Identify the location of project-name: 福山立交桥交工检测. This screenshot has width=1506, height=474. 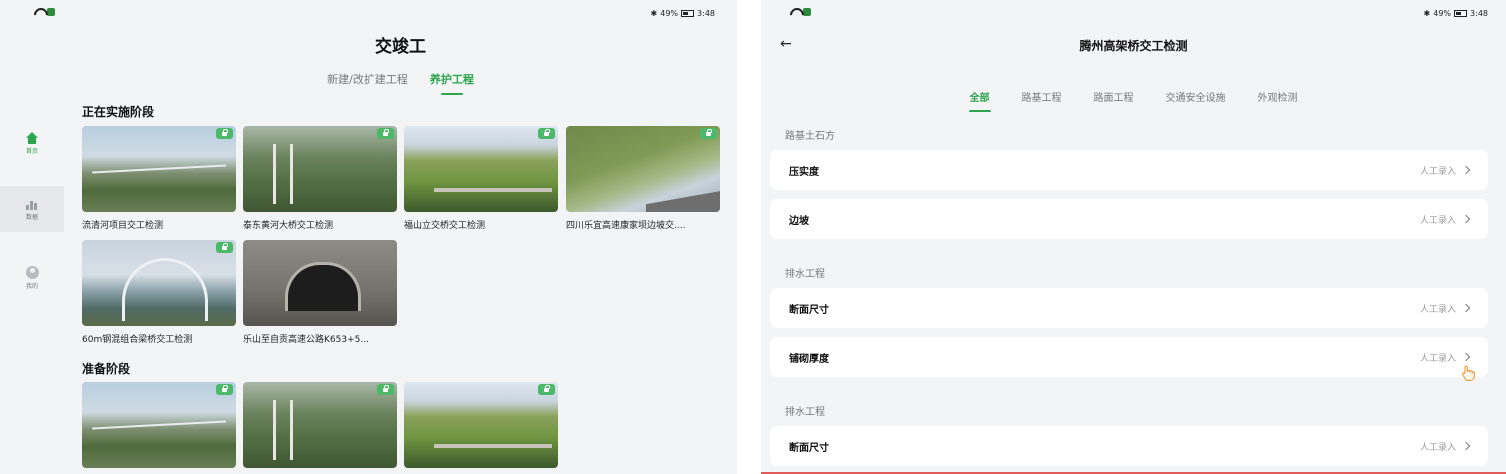
(445, 226).